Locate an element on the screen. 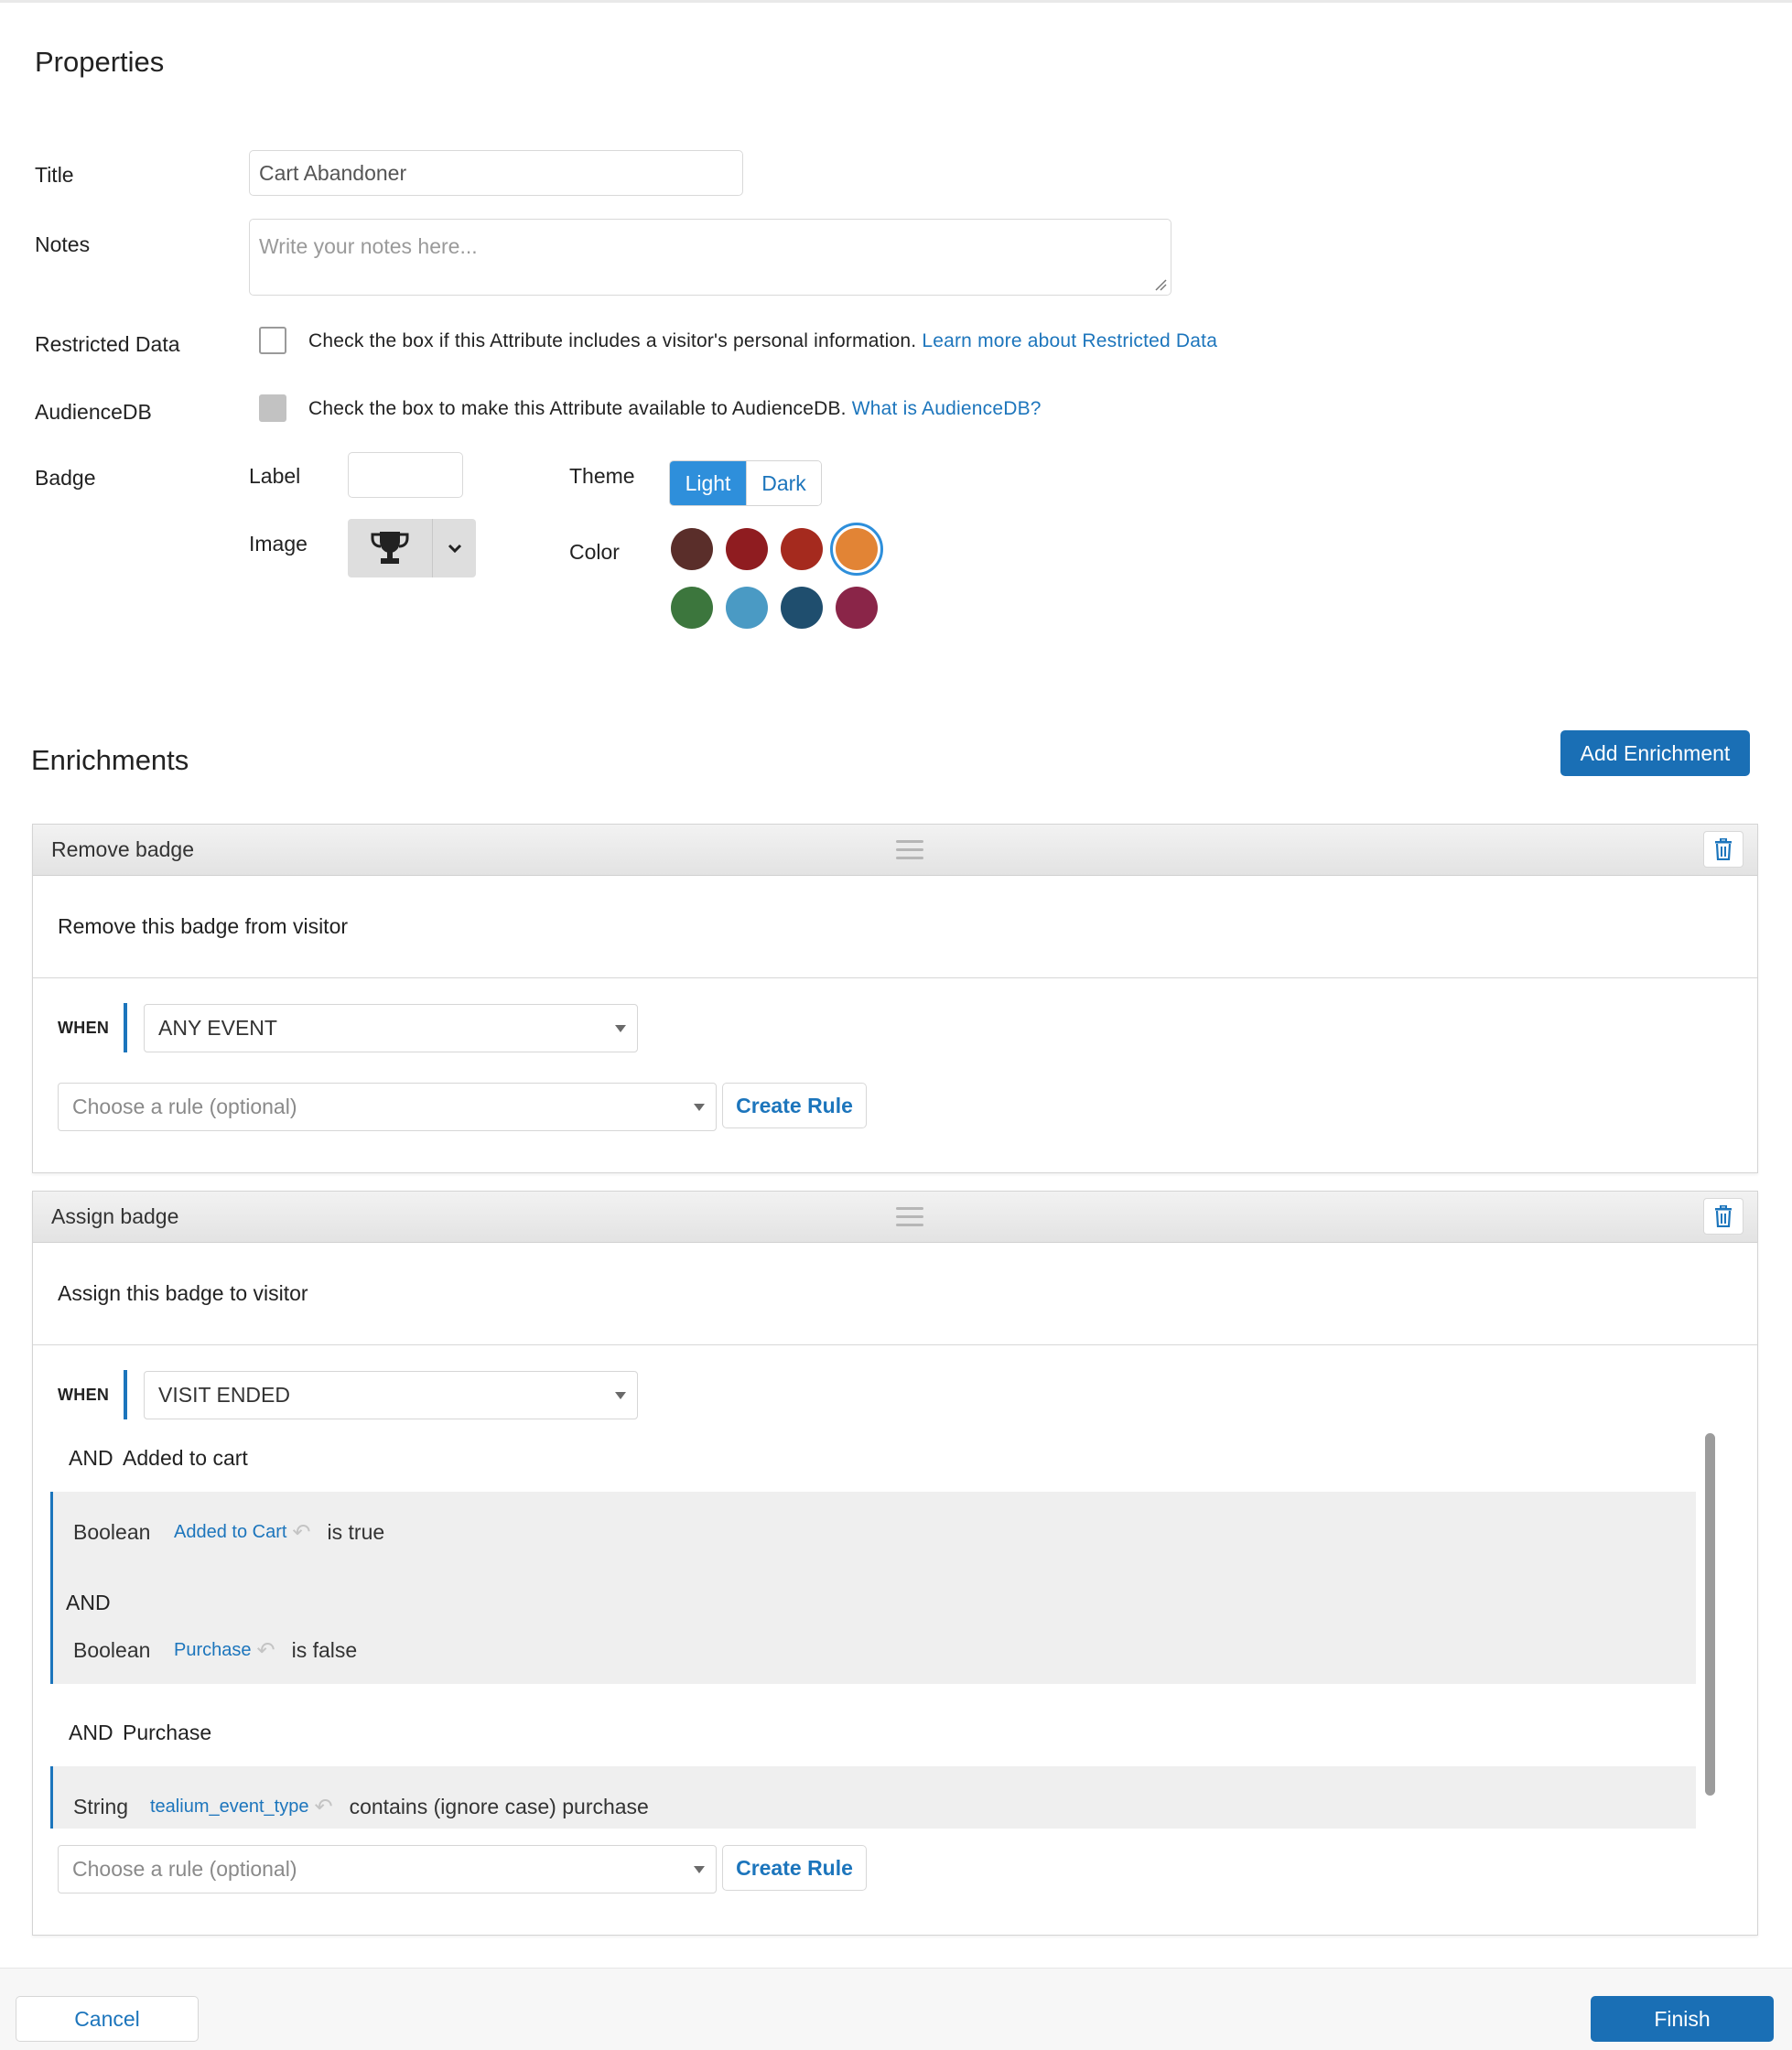 Image resolution: width=1792 pixels, height=2050 pixels. event-select-value: ANY EVENT is located at coordinates (218, 1028).